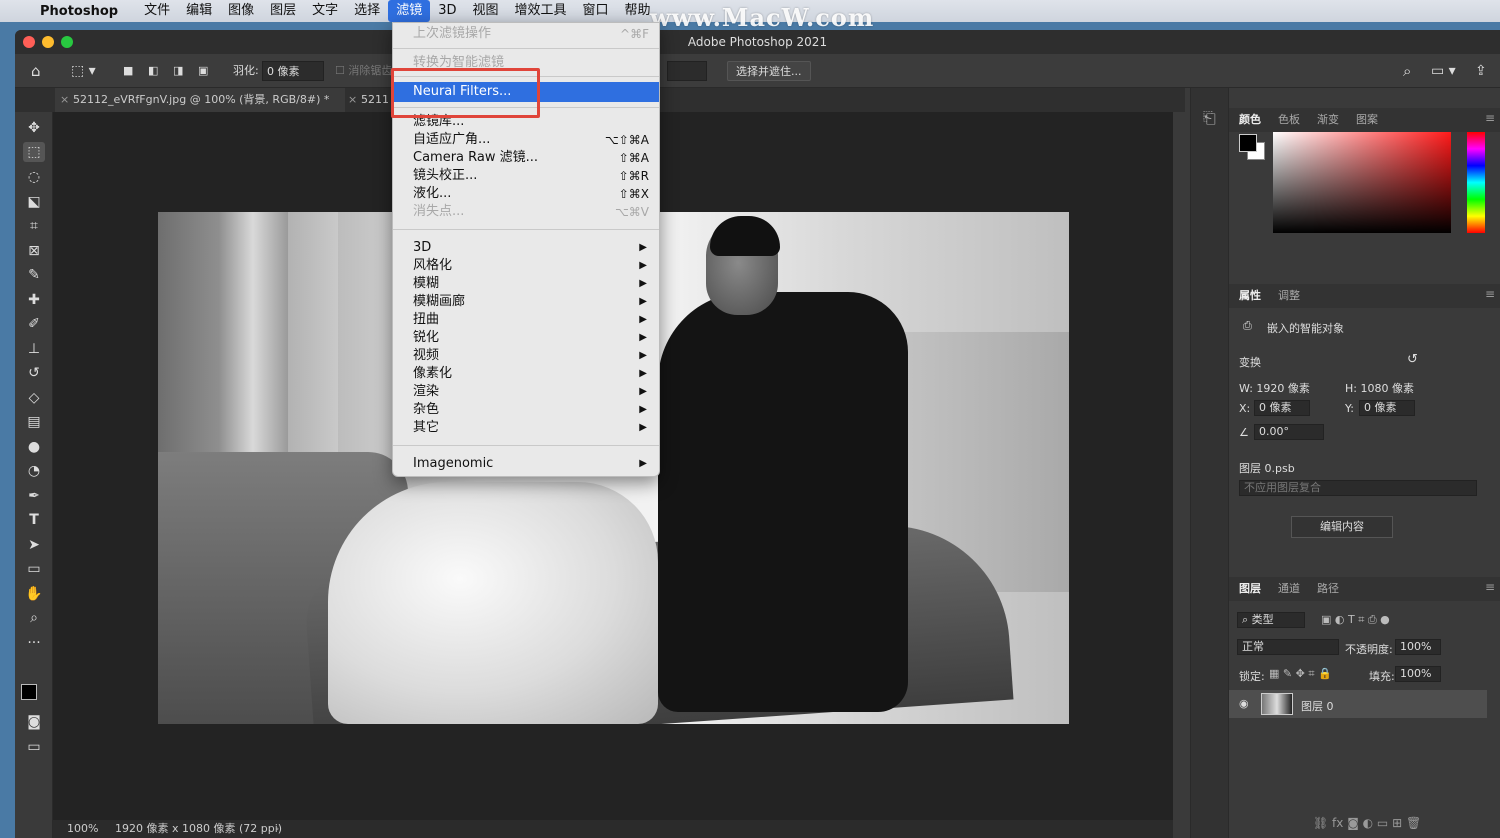  I want to click on tab-color: 颜色, so click(1250, 120).